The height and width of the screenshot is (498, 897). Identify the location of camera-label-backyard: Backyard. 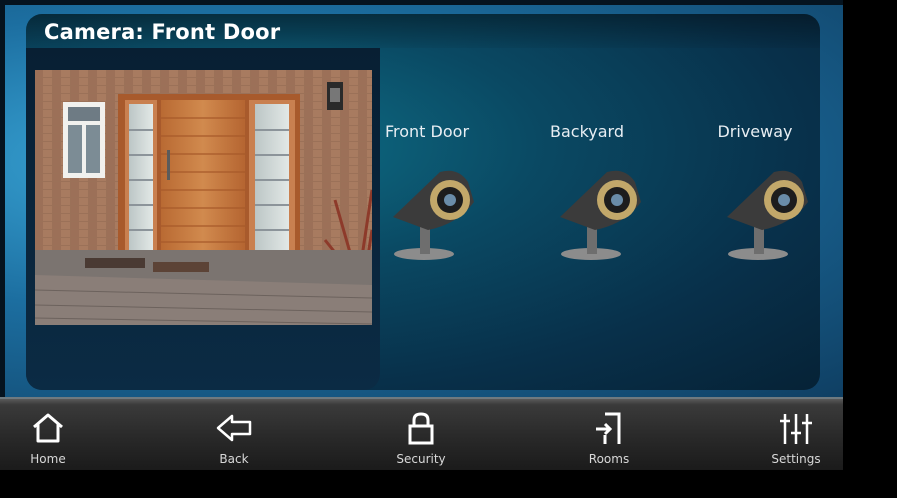
(587, 131).